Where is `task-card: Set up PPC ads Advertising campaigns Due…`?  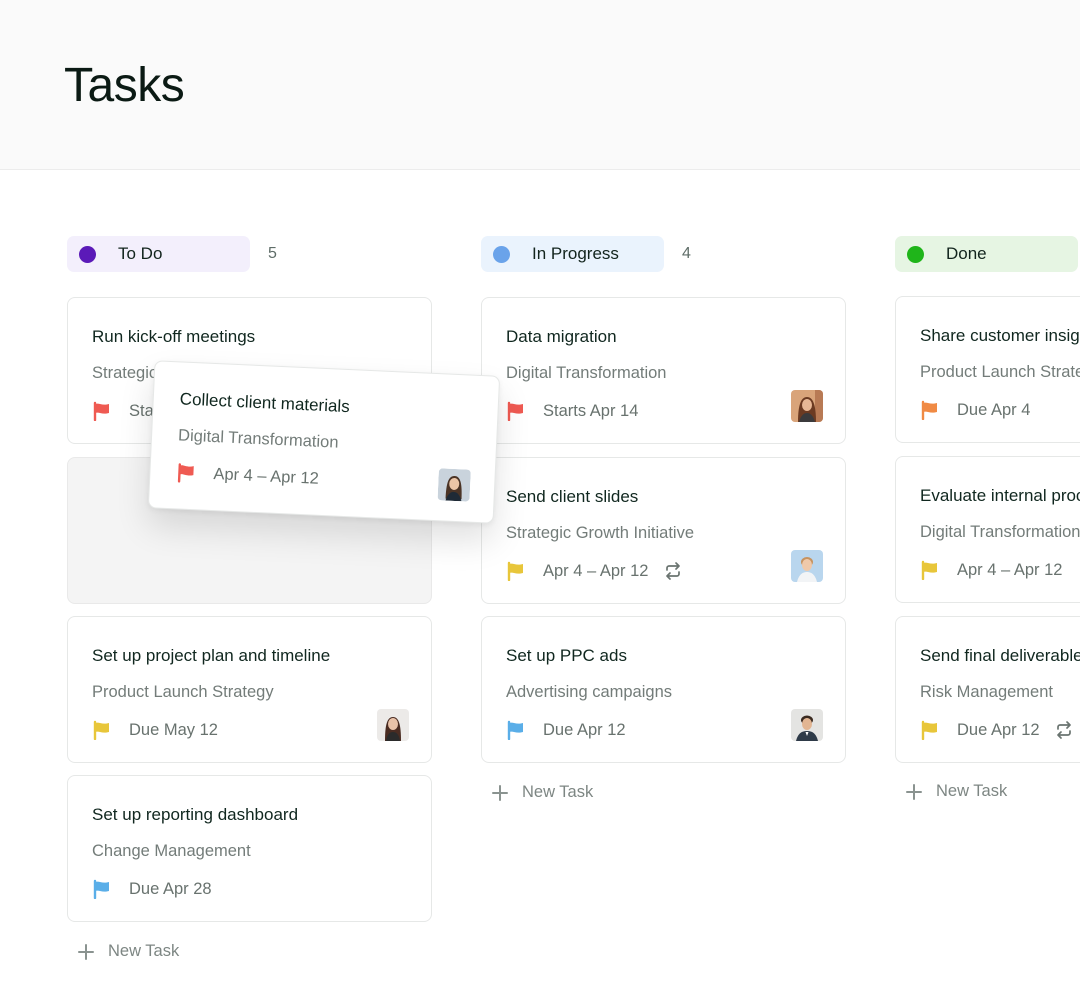 task-card: Set up PPC ads Advertising campaigns Due… is located at coordinates (663, 689).